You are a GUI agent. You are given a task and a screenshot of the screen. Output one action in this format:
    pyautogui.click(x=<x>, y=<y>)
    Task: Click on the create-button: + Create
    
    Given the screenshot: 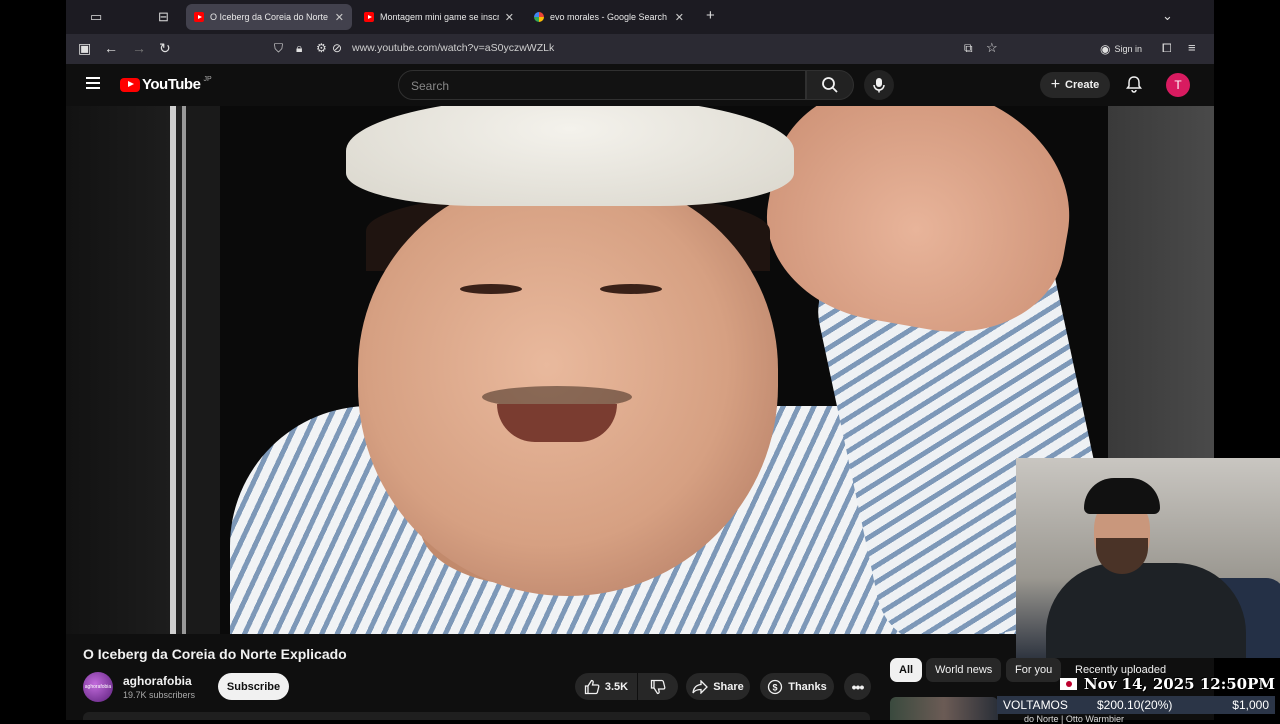 What is the action you would take?
    pyautogui.click(x=1075, y=85)
    